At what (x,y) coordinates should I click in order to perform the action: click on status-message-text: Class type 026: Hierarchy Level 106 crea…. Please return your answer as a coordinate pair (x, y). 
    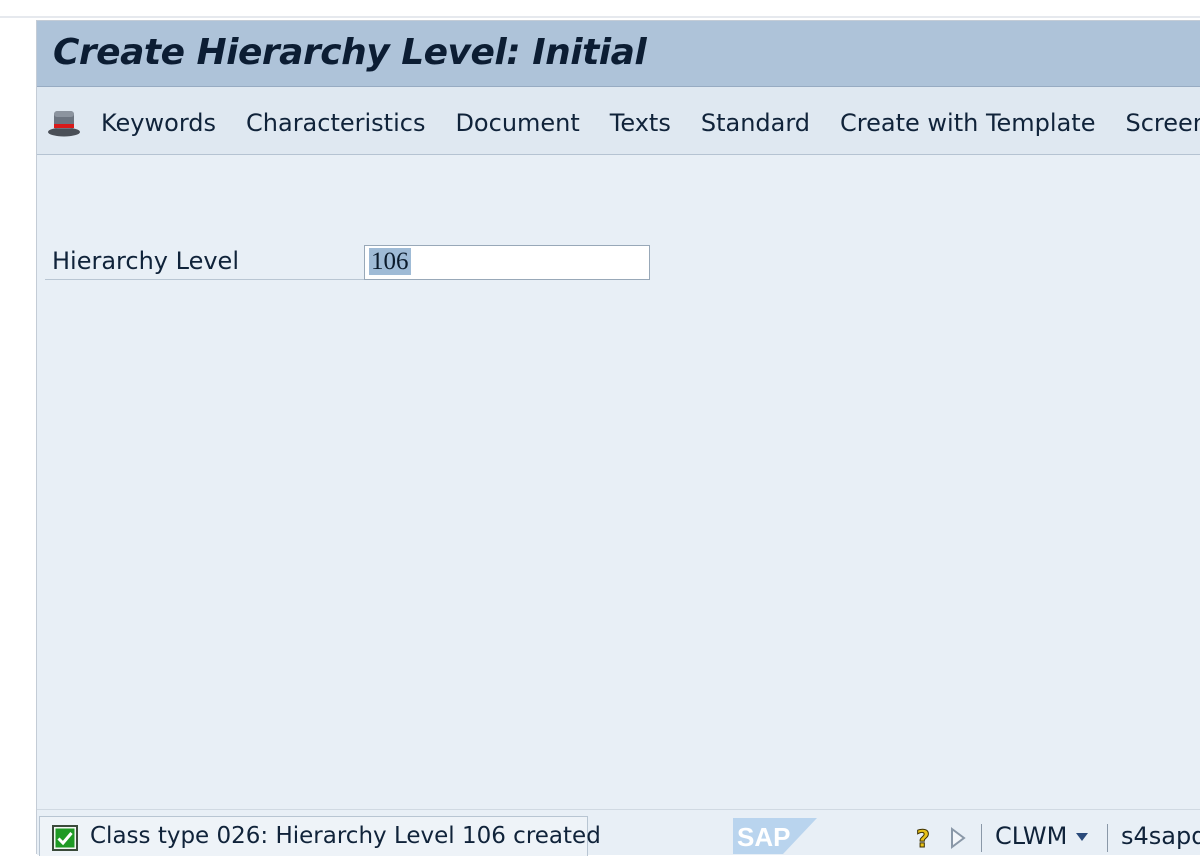
    Looking at the image, I should click on (345, 836).